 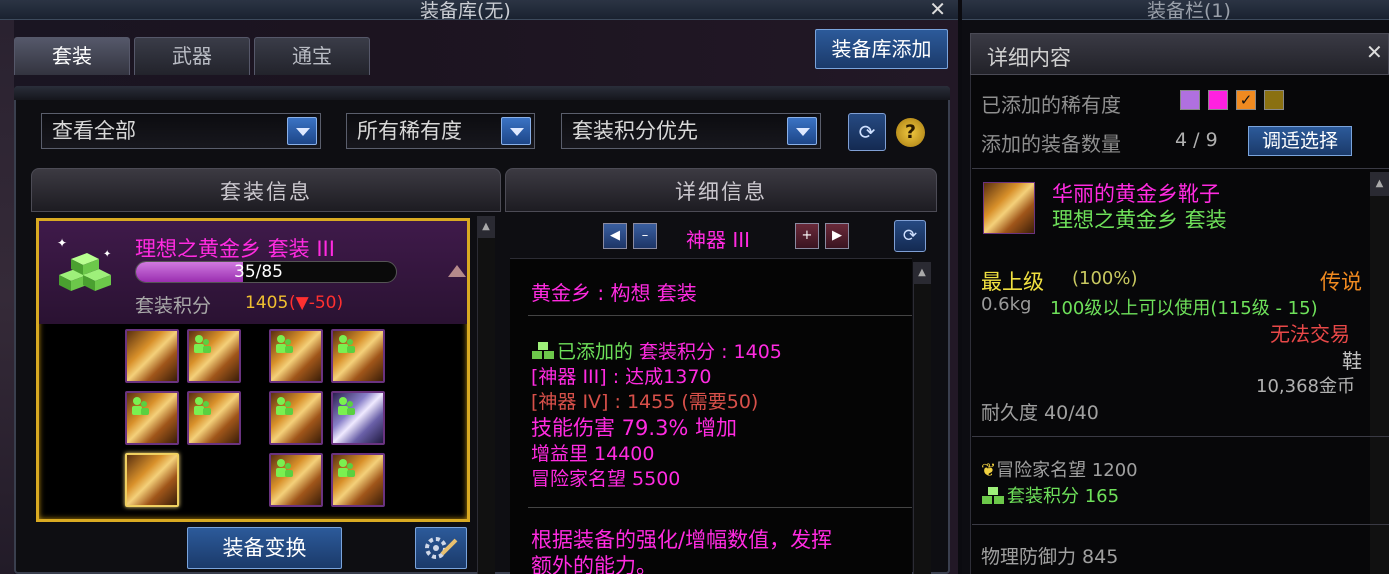 What do you see at coordinates (1040, 413) in the screenshot?
I see `item-durability: 耐久度 40/40` at bounding box center [1040, 413].